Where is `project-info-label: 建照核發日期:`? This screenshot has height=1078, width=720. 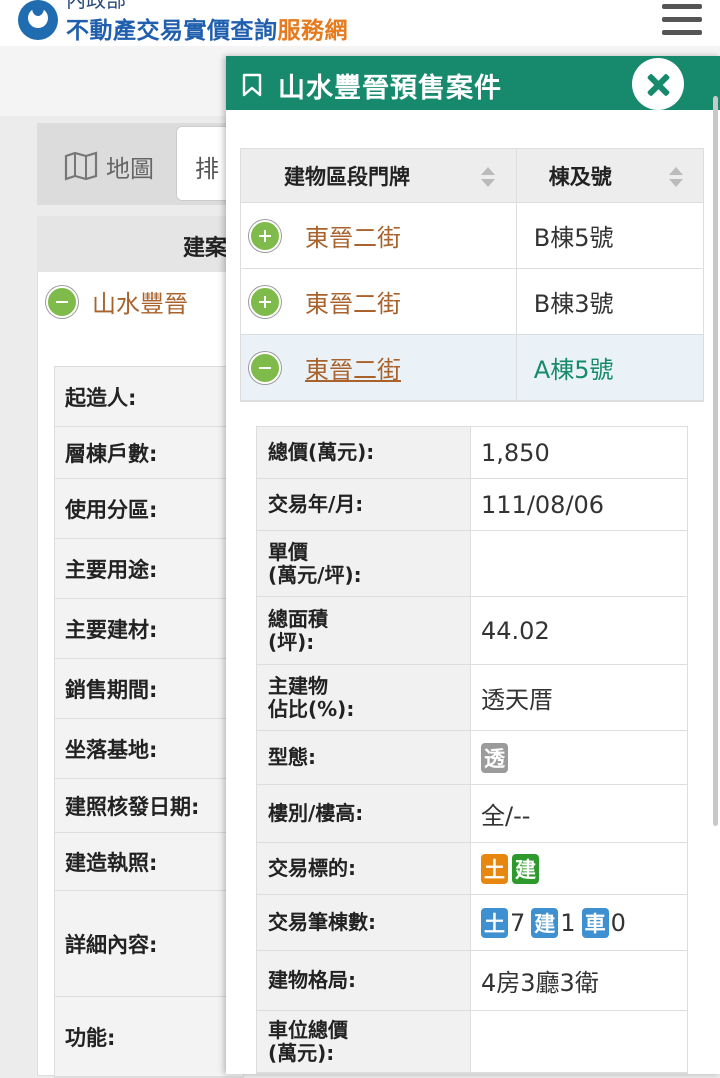
project-info-label: 建照核發日期: is located at coordinates (149, 806).